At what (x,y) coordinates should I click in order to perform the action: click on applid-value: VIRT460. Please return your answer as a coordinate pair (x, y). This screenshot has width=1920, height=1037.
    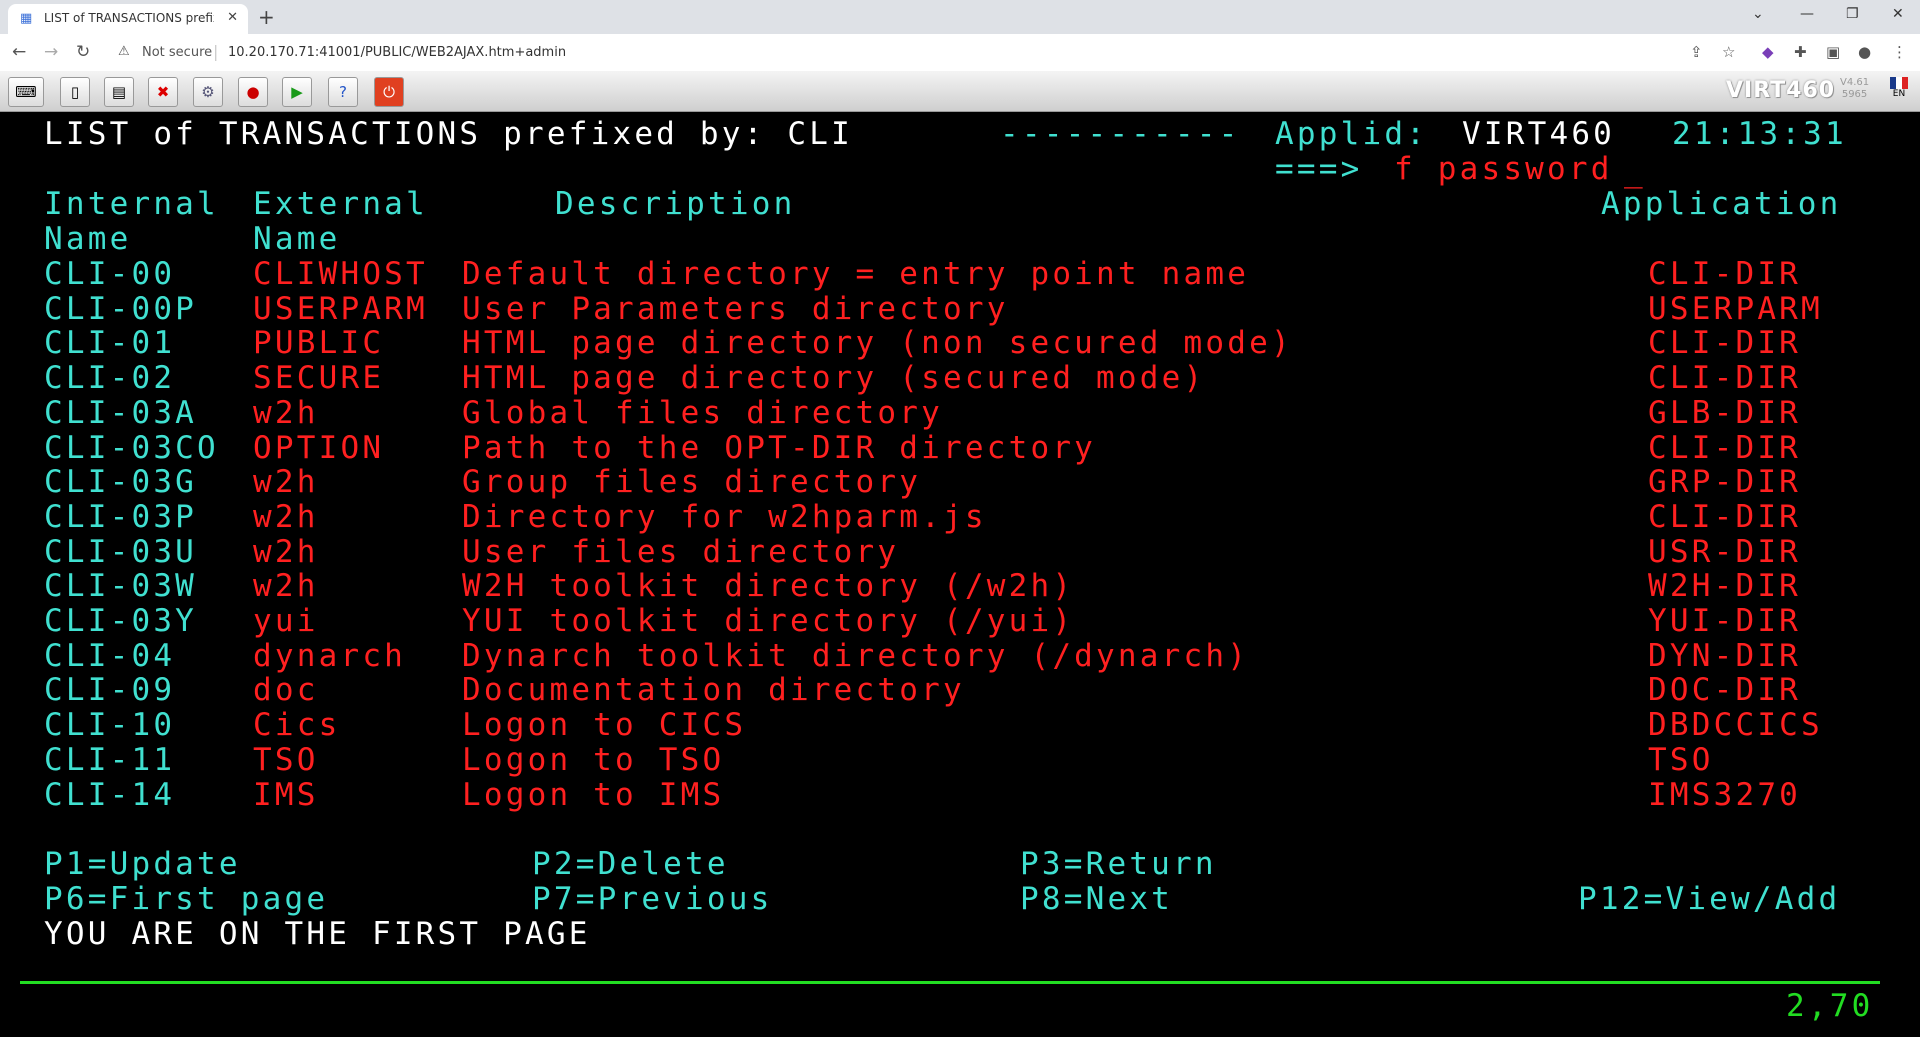
    Looking at the image, I should click on (1539, 134).